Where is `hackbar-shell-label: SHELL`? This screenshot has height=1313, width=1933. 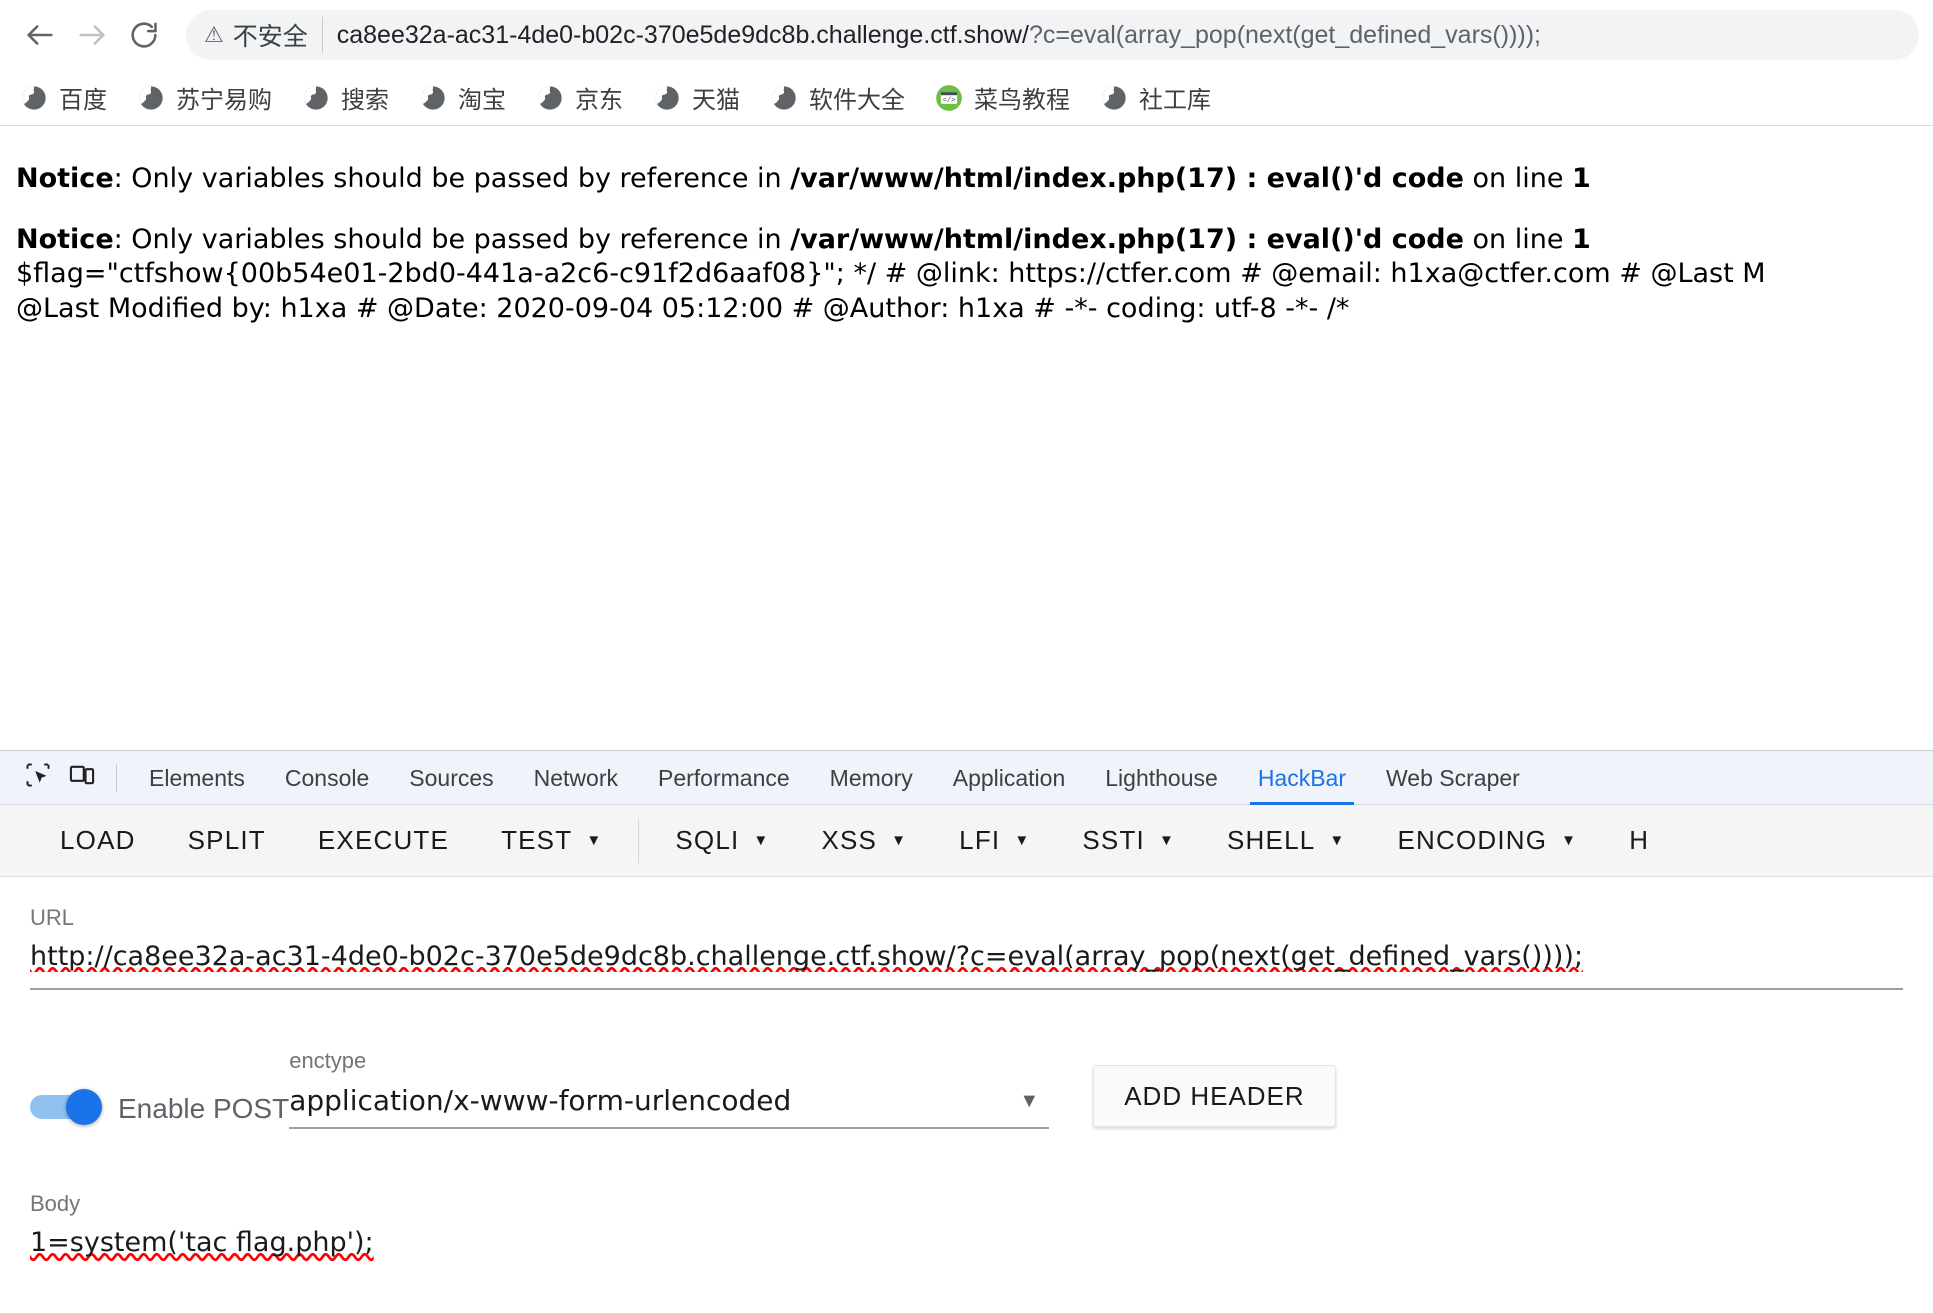
hackbar-shell-label: SHELL is located at coordinates (1271, 840).